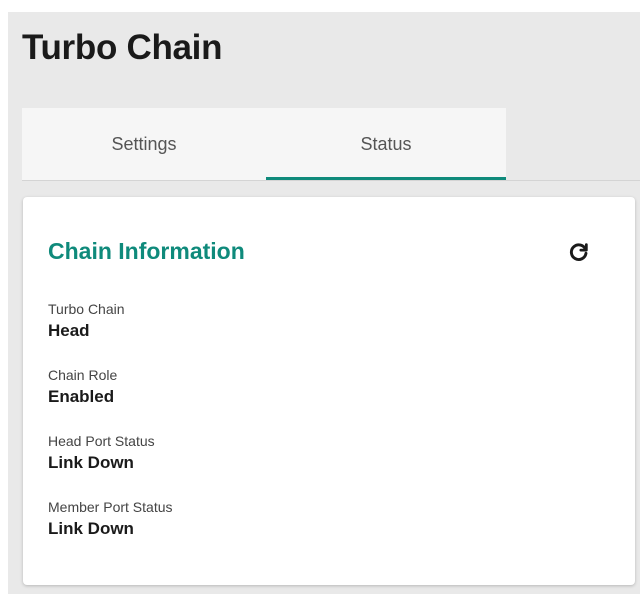 This screenshot has height=594, width=640. I want to click on tab-bar: Settings Status, so click(264, 144).